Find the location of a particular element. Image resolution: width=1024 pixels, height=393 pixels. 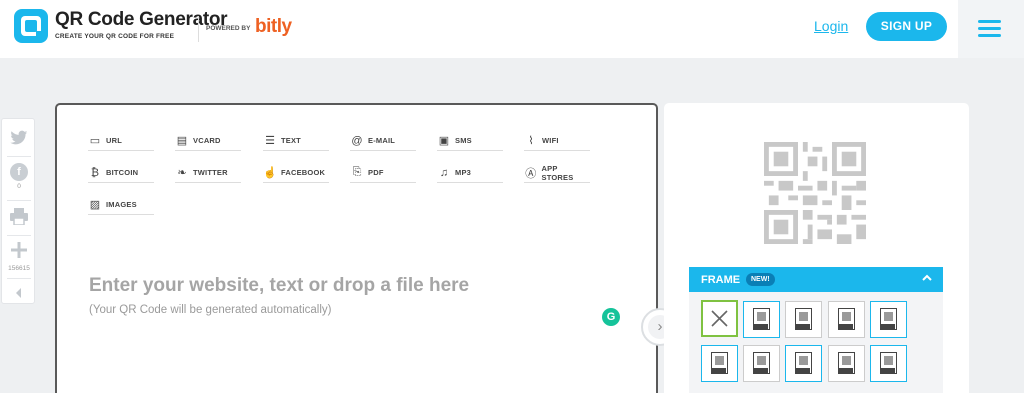

type-images: ▨ IMAGES is located at coordinates (121, 205).